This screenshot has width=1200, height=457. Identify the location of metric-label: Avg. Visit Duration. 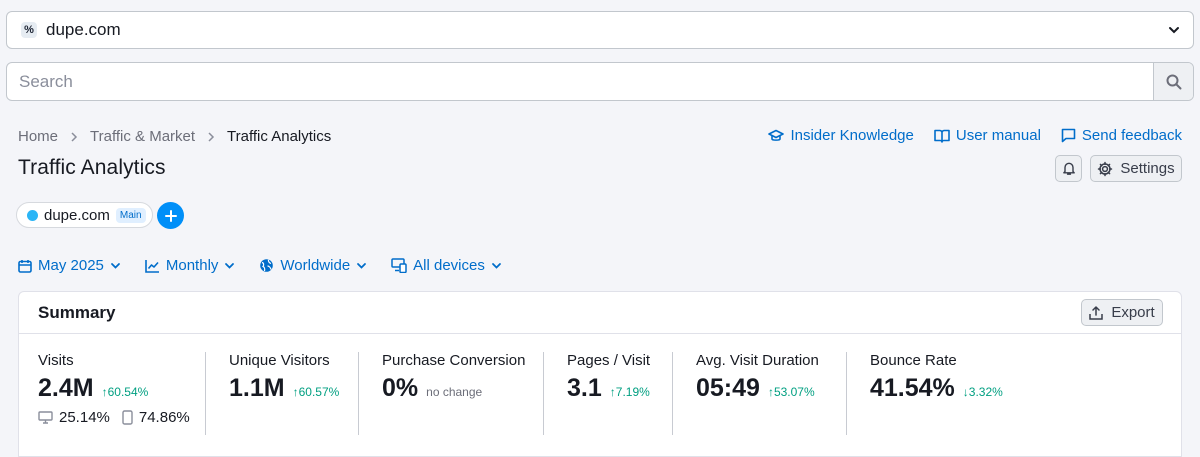
(757, 360).